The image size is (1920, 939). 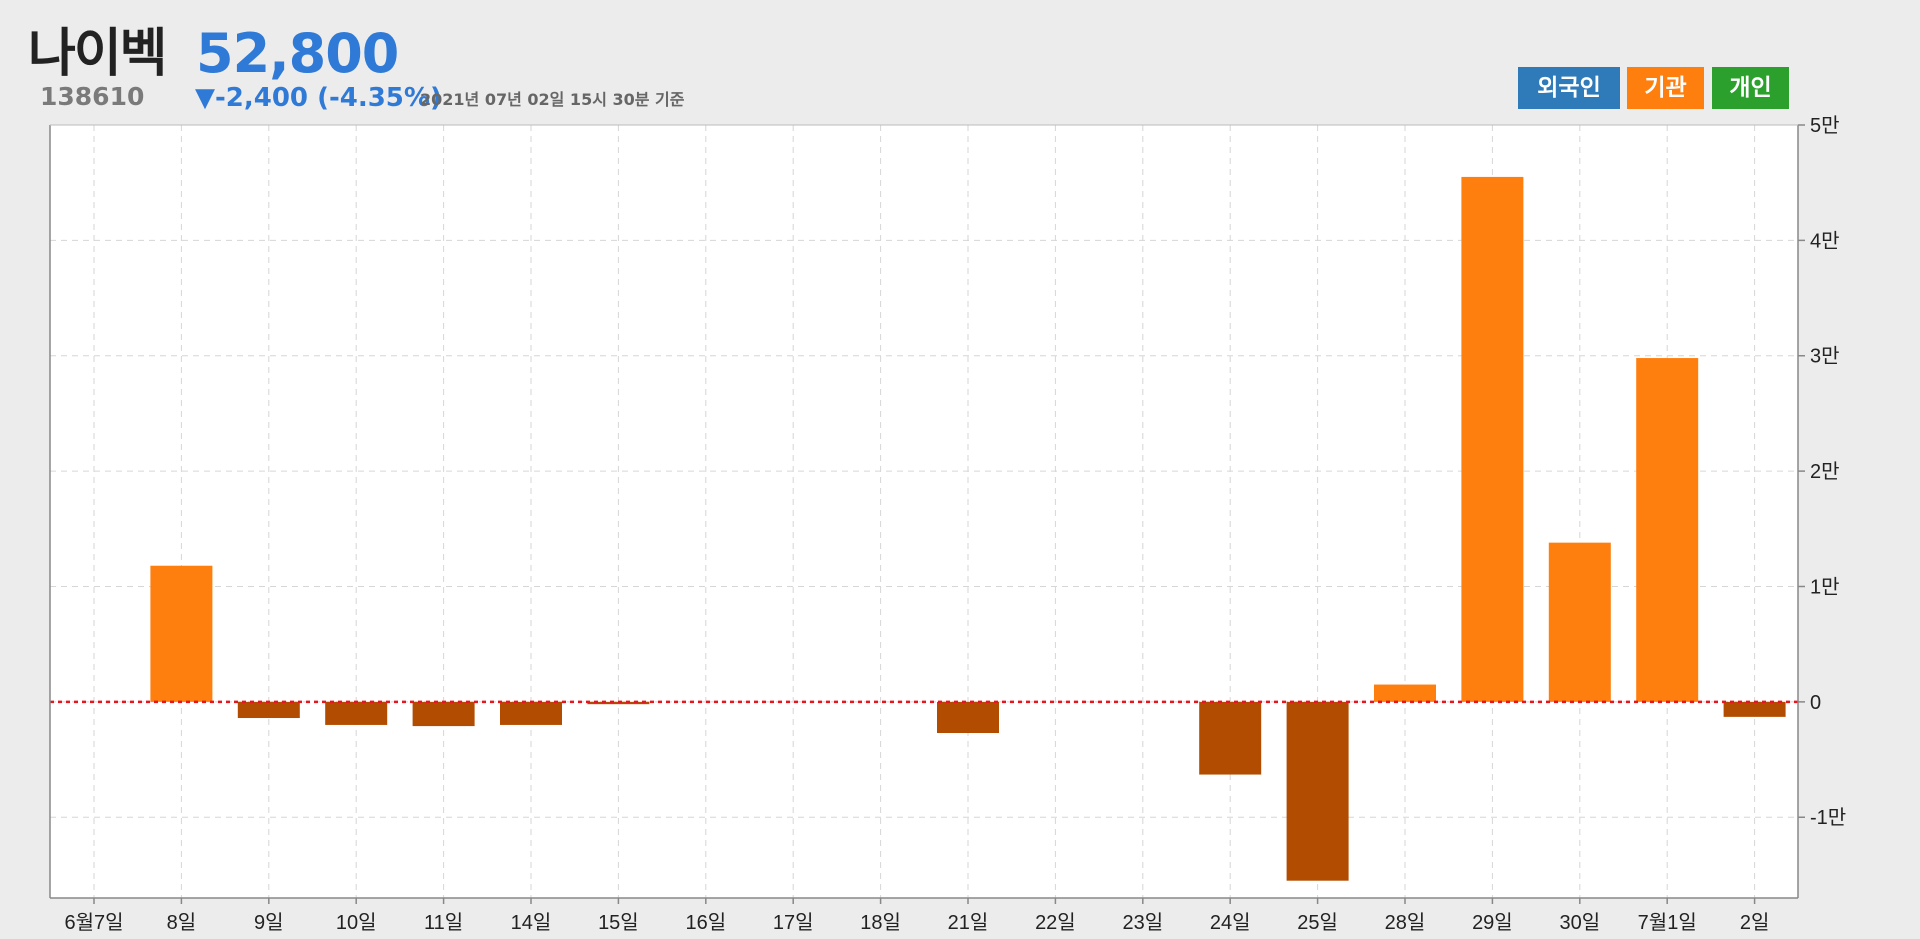 What do you see at coordinates (1828, 817) in the screenshot?
I see `y-tick-label: -1만` at bounding box center [1828, 817].